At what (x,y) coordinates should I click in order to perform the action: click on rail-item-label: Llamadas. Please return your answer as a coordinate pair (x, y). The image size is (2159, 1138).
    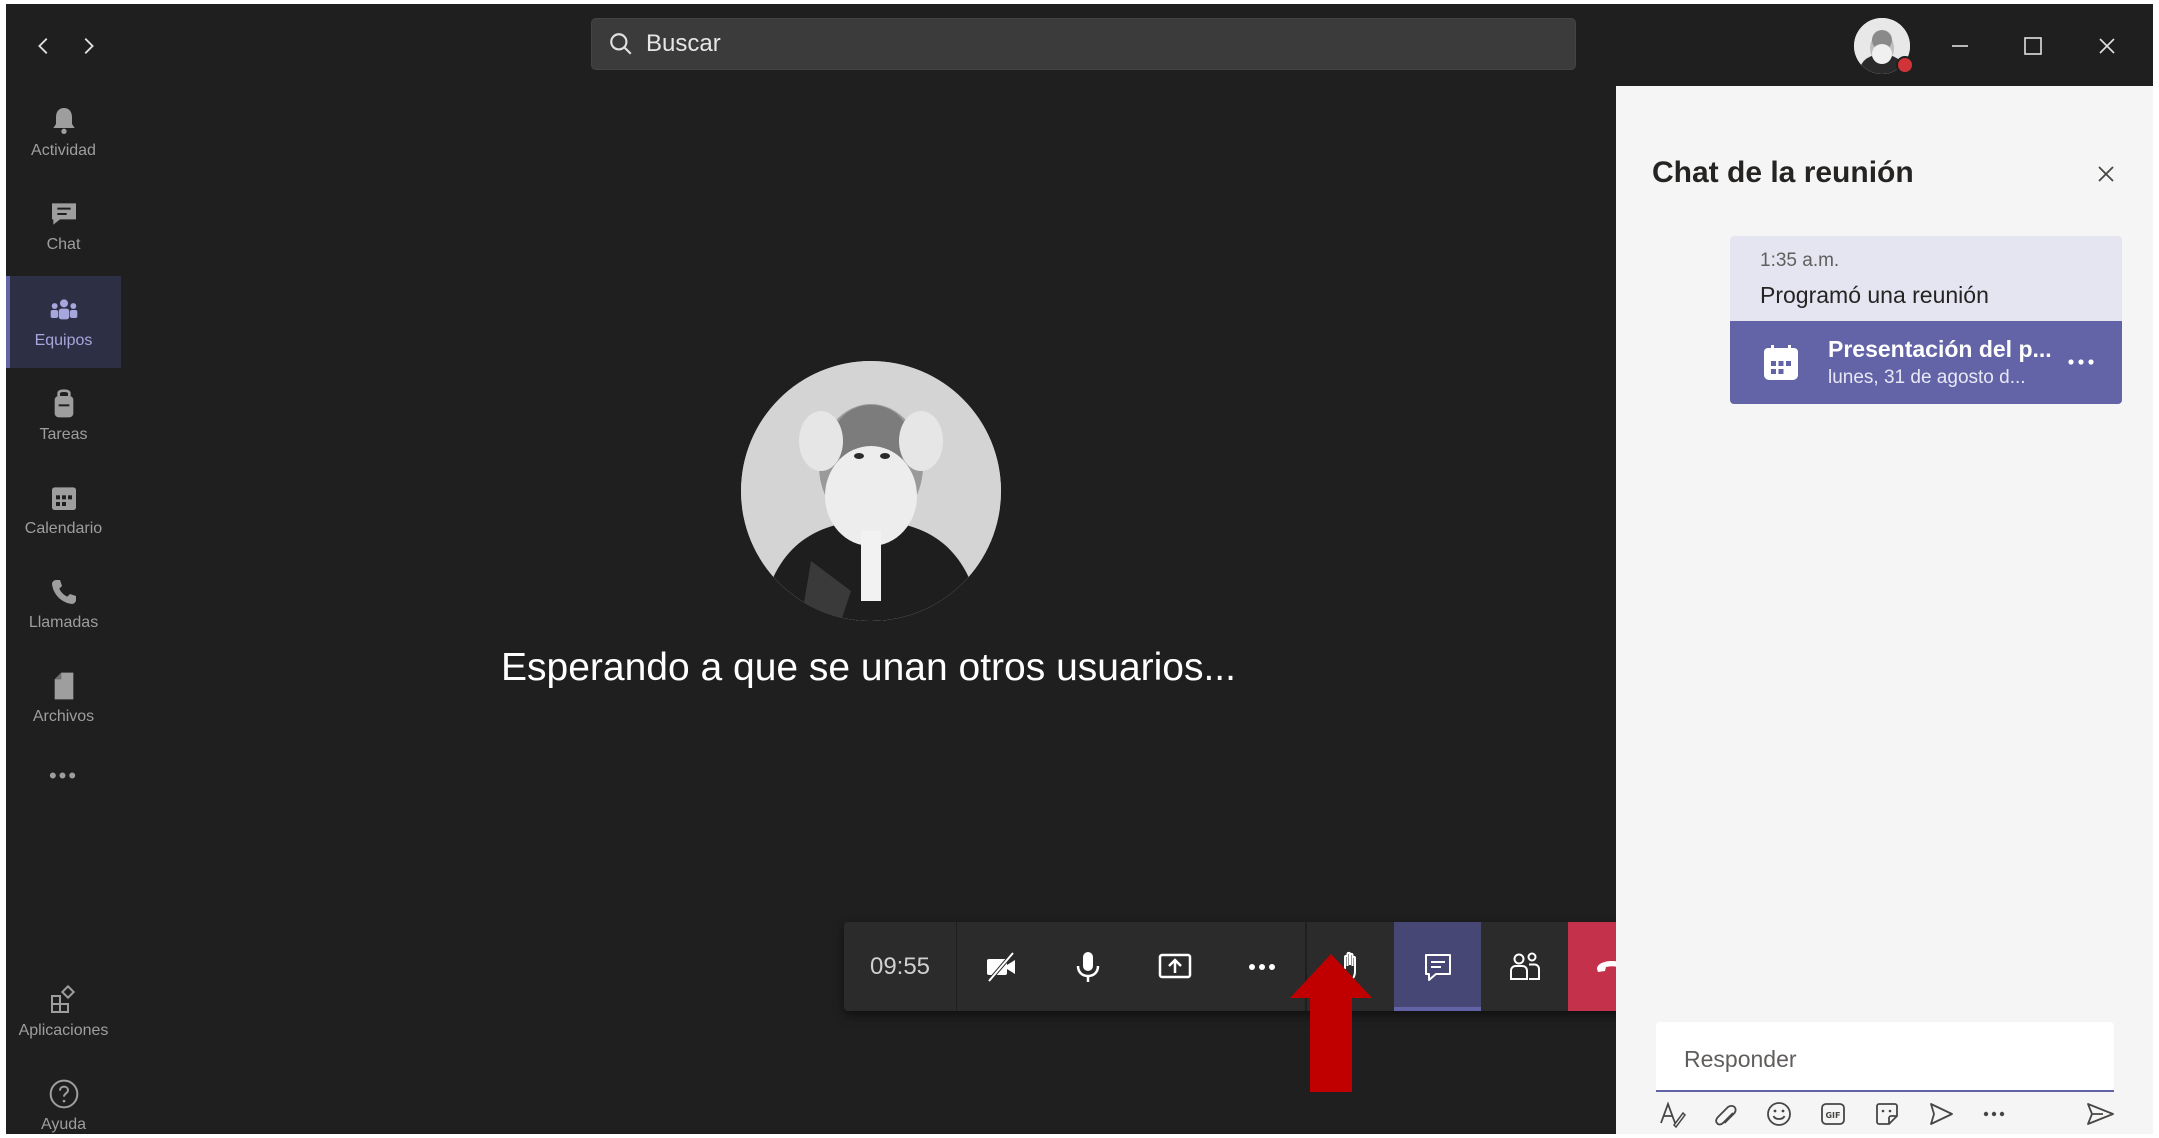
    Looking at the image, I should click on (63, 622).